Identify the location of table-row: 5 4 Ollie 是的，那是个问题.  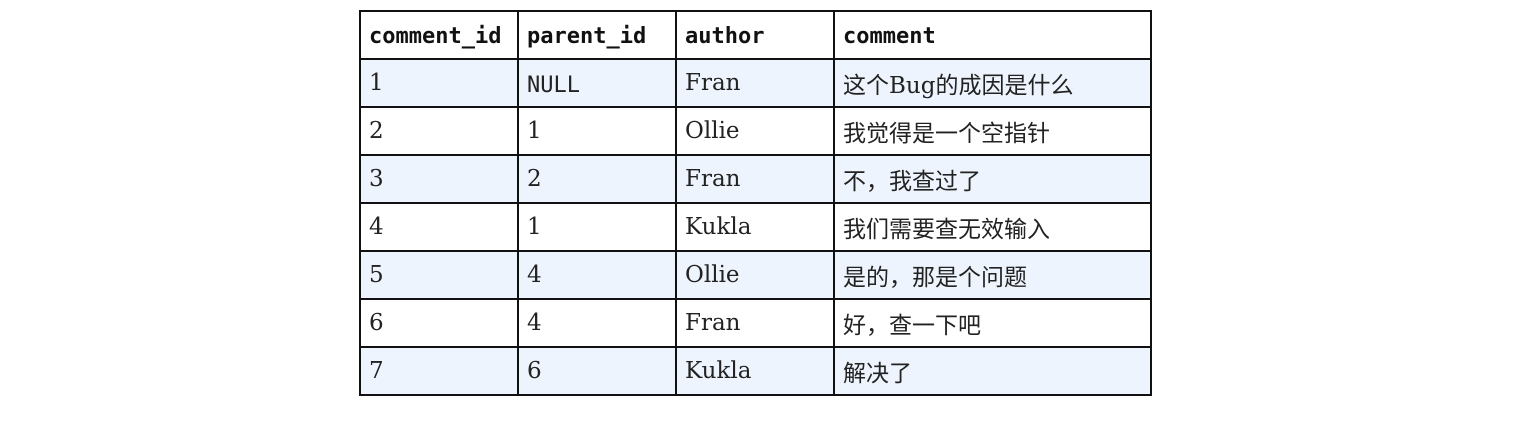
(755, 275).